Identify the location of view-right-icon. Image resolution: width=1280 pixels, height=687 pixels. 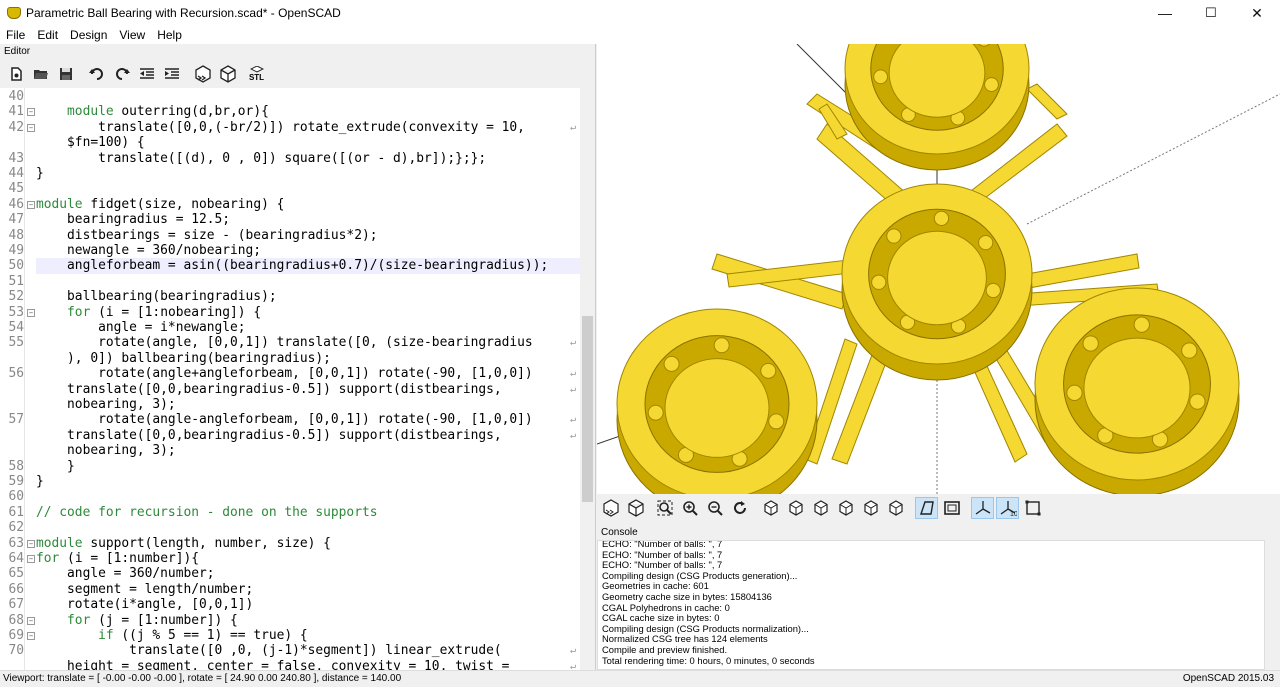
(770, 508).